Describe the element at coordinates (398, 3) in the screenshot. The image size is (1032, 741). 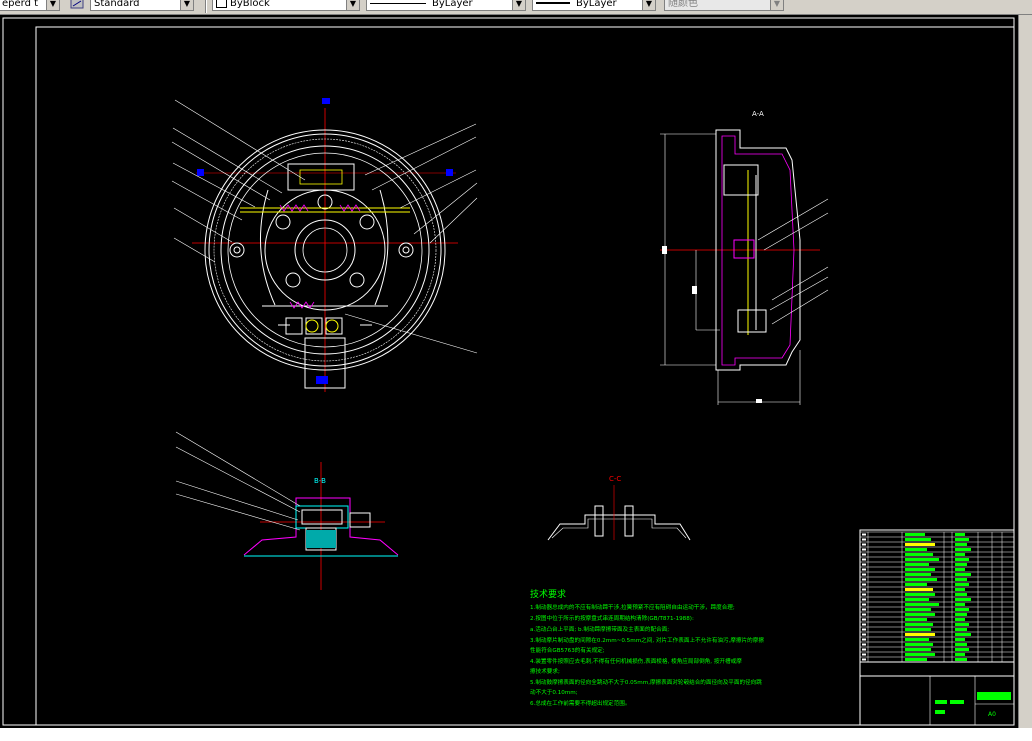
I see `linetype-preview-icon` at that location.